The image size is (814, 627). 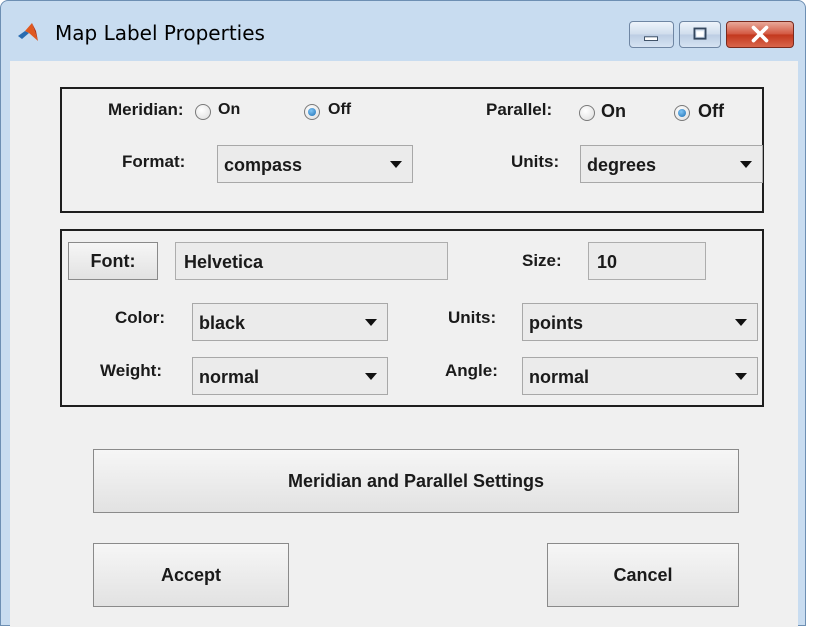 I want to click on color-dropdown: black, so click(x=290, y=322).